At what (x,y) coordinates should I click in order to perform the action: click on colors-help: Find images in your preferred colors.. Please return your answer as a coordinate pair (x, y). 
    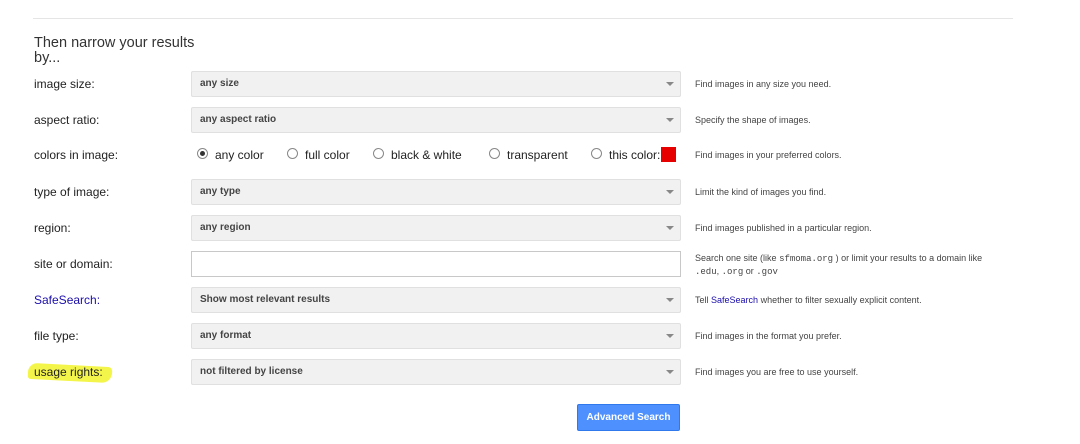
    Looking at the image, I should click on (768, 155).